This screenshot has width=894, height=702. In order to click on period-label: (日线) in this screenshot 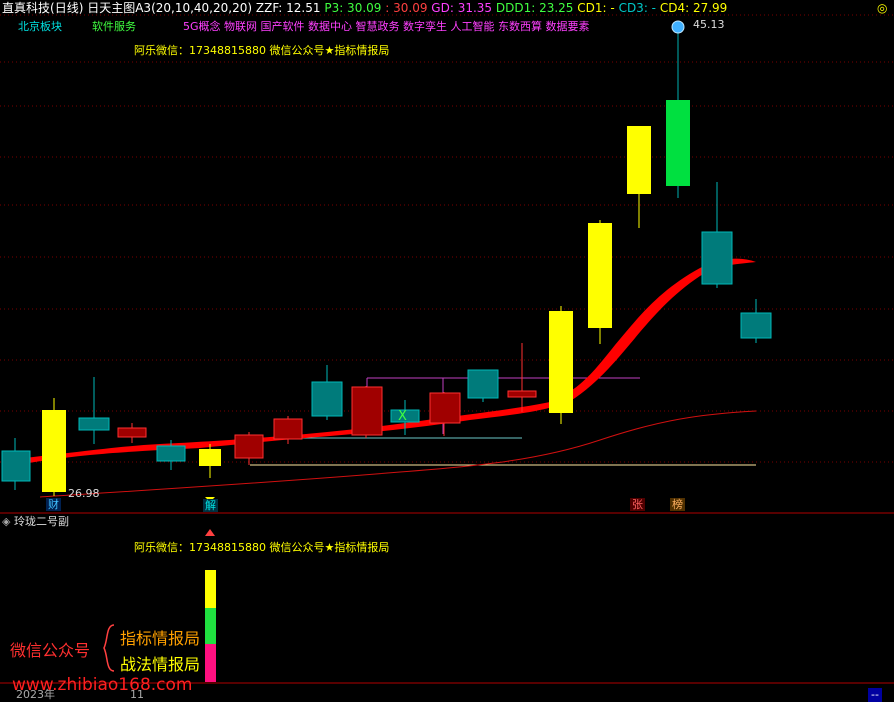, I will do `click(66, 8)`.